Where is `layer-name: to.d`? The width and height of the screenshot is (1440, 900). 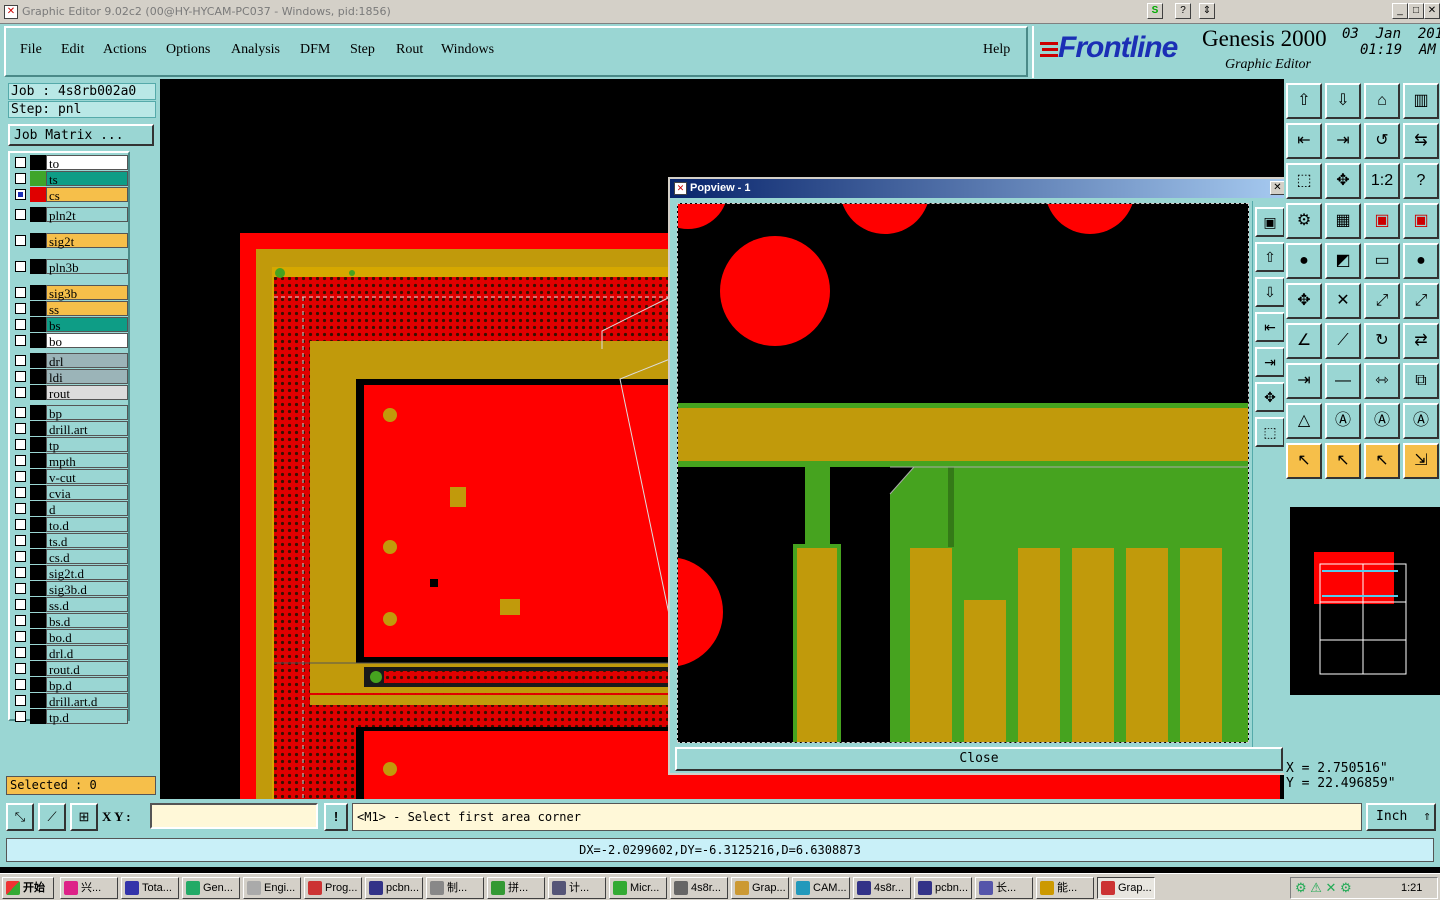 layer-name: to.d is located at coordinates (87, 525).